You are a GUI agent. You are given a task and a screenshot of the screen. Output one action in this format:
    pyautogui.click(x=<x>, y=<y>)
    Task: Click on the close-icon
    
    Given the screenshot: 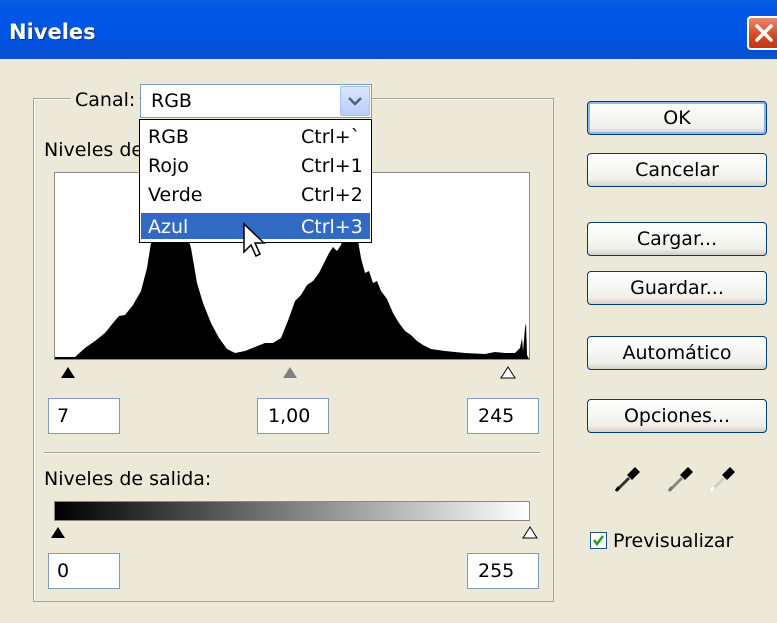 What is the action you would take?
    pyautogui.click(x=764, y=33)
    